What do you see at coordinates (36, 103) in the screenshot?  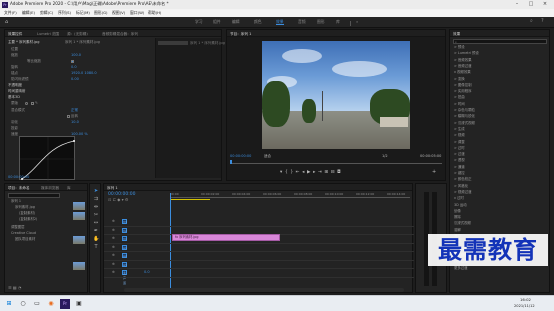 I see `pen-mask-icon: ✎` at bounding box center [36, 103].